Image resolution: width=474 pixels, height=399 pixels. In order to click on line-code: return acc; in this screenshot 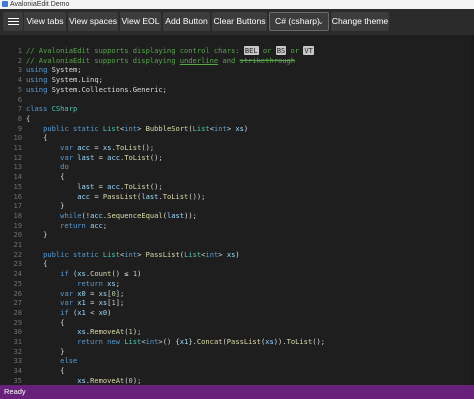, I will do `click(84, 225)`.